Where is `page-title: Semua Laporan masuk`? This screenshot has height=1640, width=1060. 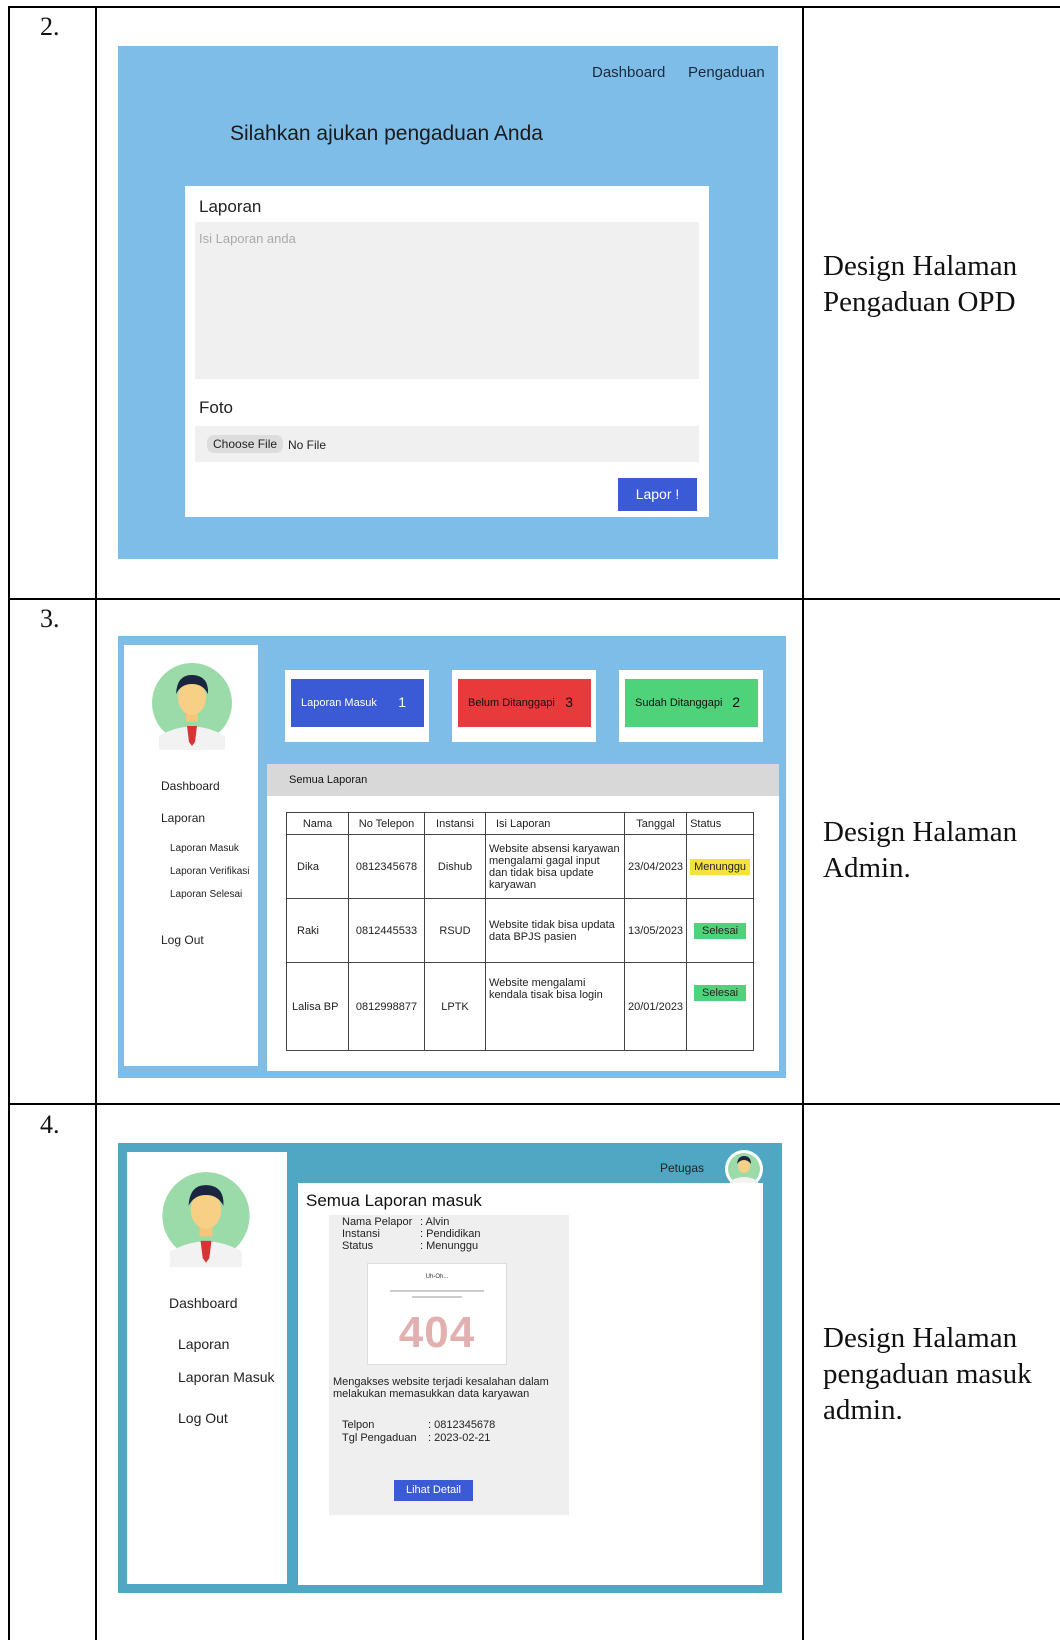 page-title: Semua Laporan masuk is located at coordinates (394, 1200).